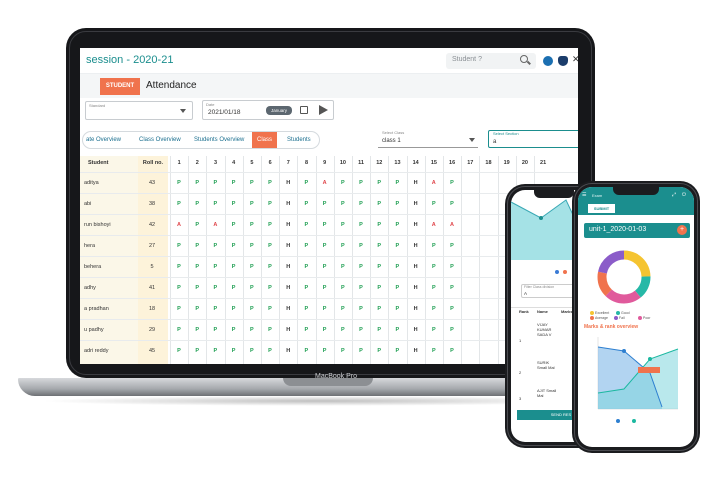 The width and height of the screenshot is (720, 480). Describe the element at coordinates (684, 195) in the screenshot. I see `power-icon: ⏻` at that location.